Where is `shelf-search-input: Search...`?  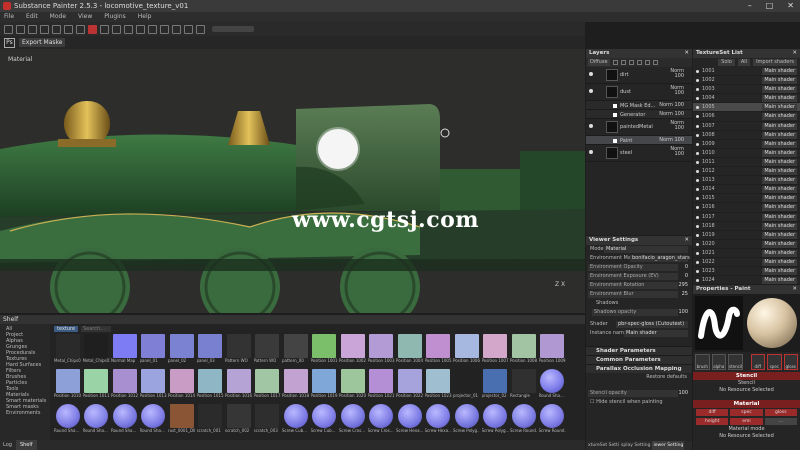 shelf-search-input: Search... is located at coordinates (96, 329).